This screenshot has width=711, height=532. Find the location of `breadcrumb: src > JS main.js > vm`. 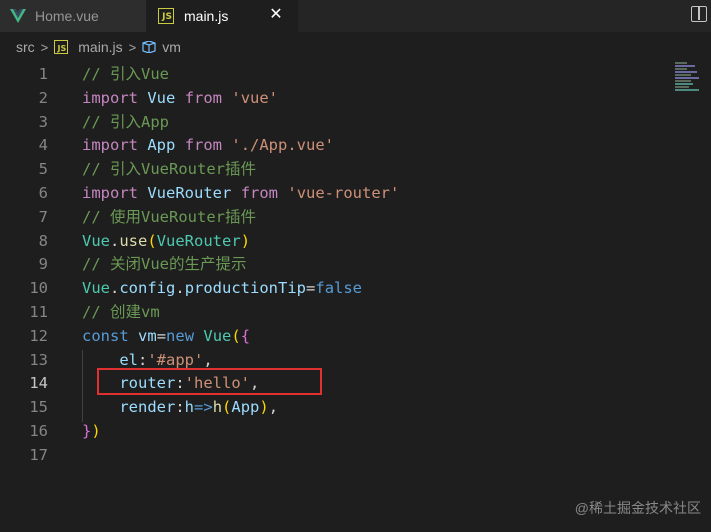

breadcrumb: src > JS main.js > vm is located at coordinates (90, 47).